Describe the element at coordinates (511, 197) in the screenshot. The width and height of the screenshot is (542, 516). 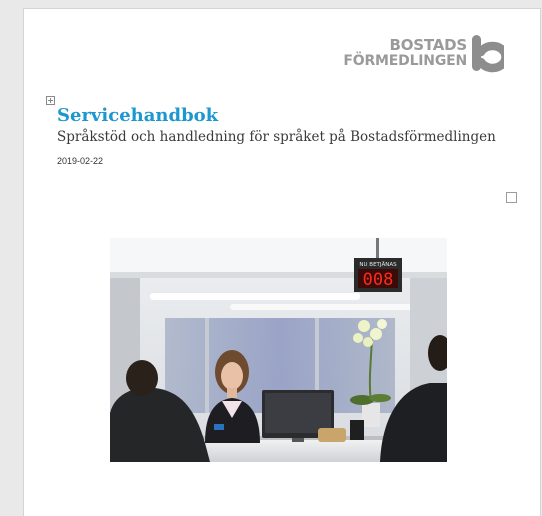
I see `content-control-checkbox` at that location.